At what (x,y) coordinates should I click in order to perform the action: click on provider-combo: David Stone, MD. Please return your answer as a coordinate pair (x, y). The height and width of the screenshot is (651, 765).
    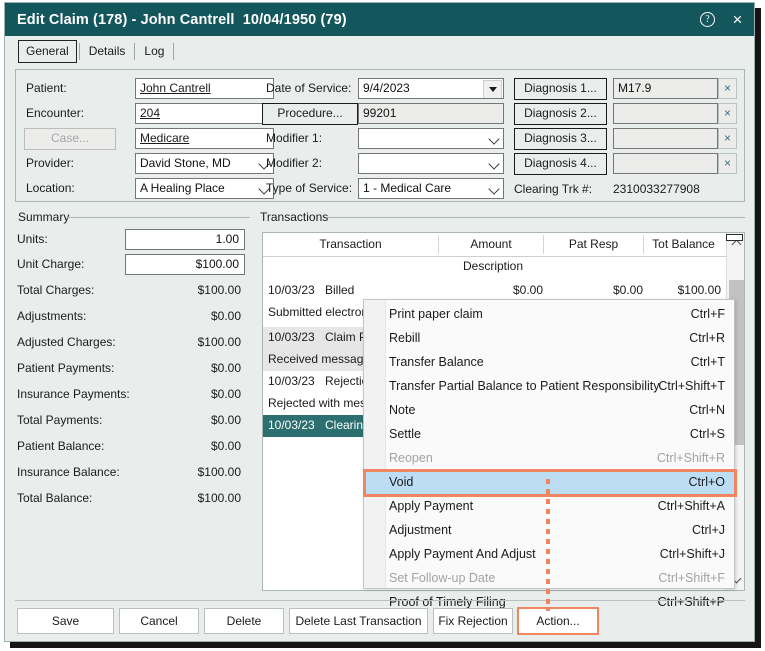
    Looking at the image, I should click on (204, 163).